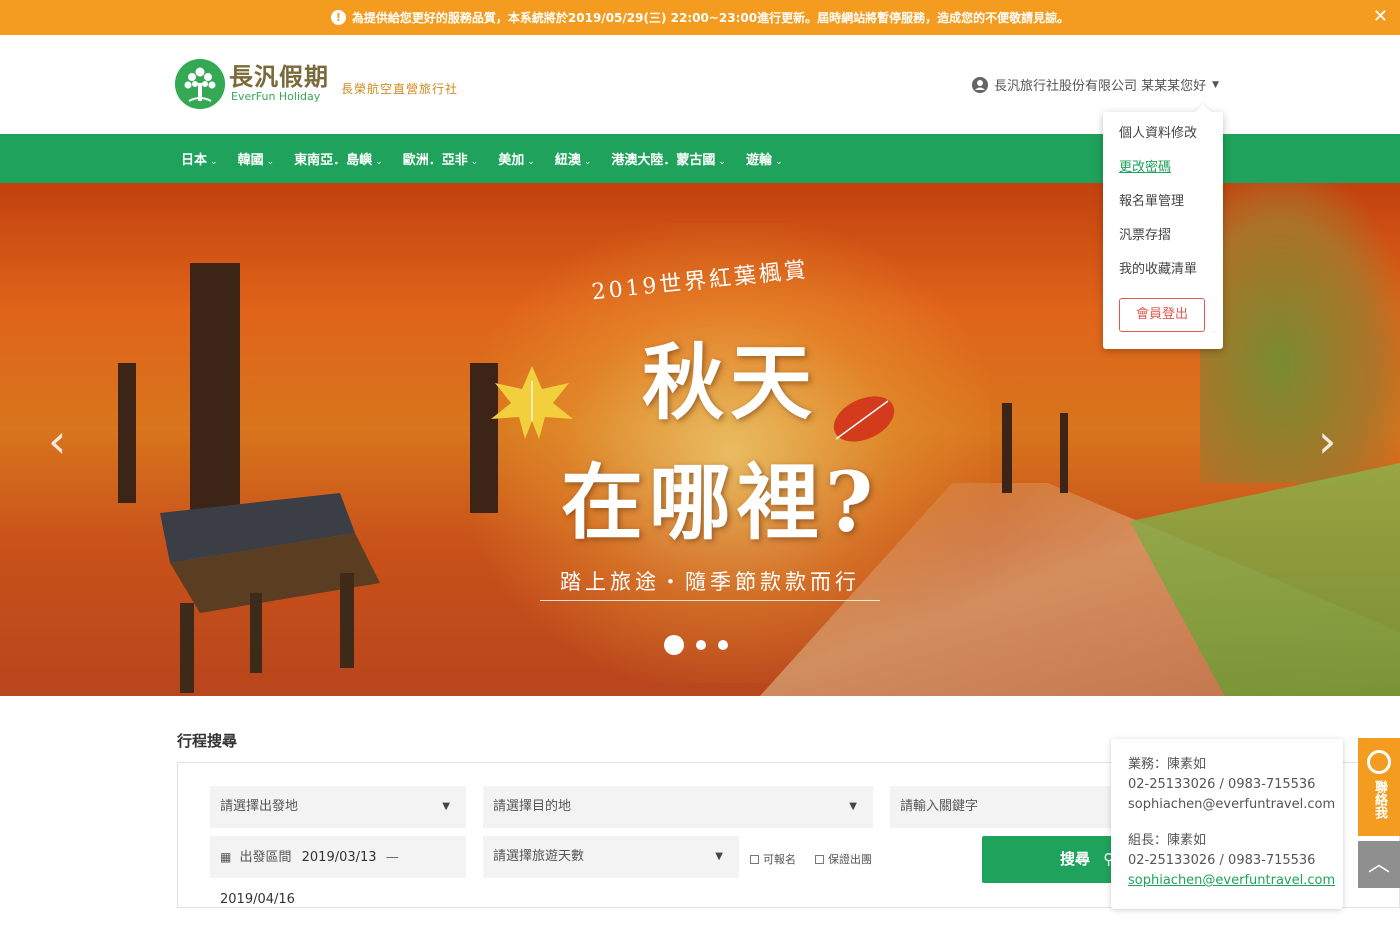 The image size is (1400, 926). Describe the element at coordinates (339, 857) in the screenshot. I see `date-from: 2019/03/13` at that location.